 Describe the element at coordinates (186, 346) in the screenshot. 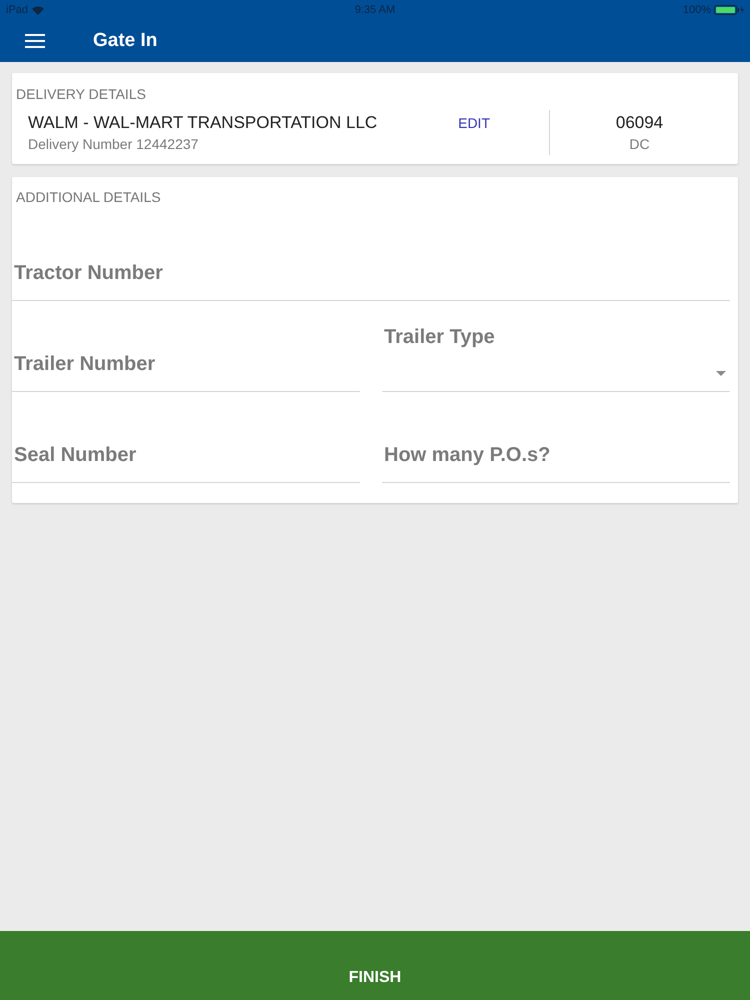

I see `text-field: Trailer Number` at that location.